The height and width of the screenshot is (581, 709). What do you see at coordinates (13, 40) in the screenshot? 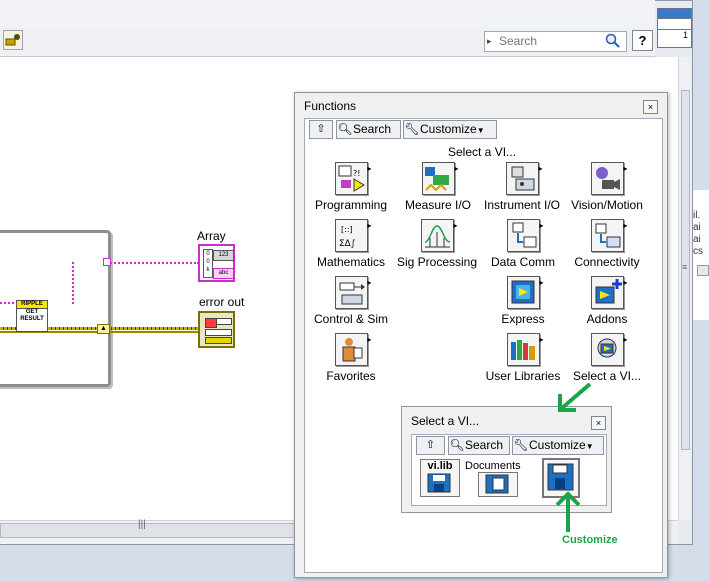
I see `clean-up-diagram-icon` at bounding box center [13, 40].